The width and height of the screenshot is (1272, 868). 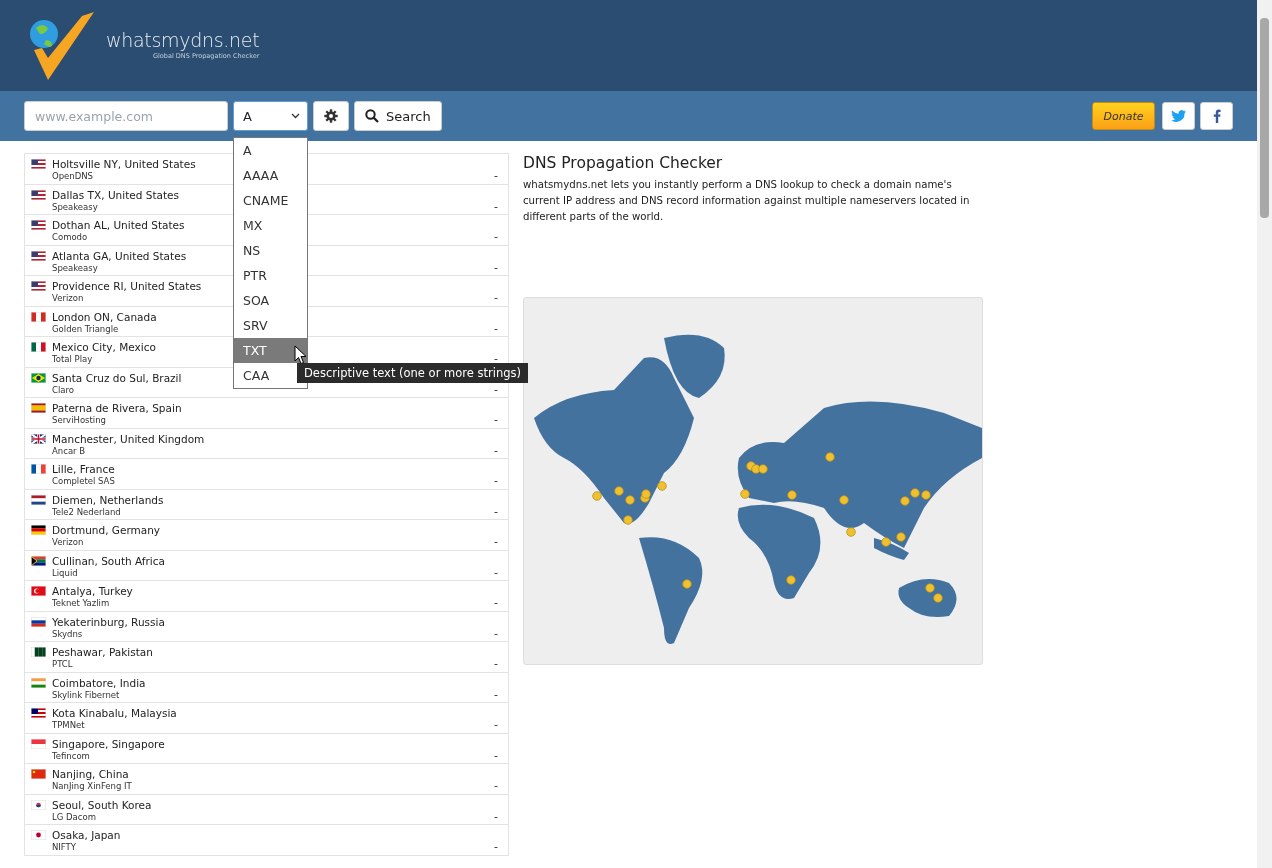 I want to click on facebook-button, so click(x=1216, y=116).